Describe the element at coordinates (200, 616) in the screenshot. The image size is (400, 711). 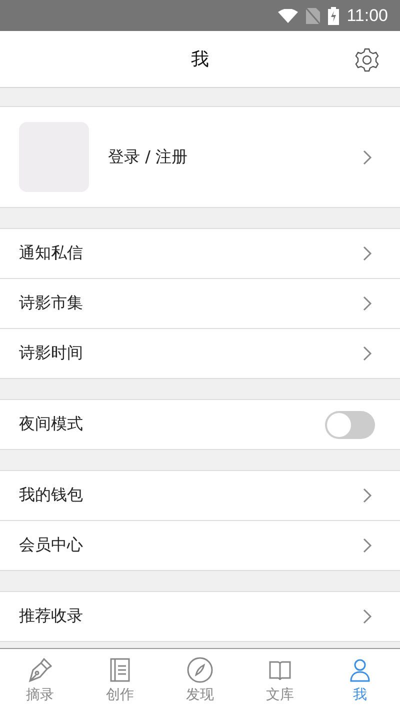
I see `menu-item: 推荐收录` at that location.